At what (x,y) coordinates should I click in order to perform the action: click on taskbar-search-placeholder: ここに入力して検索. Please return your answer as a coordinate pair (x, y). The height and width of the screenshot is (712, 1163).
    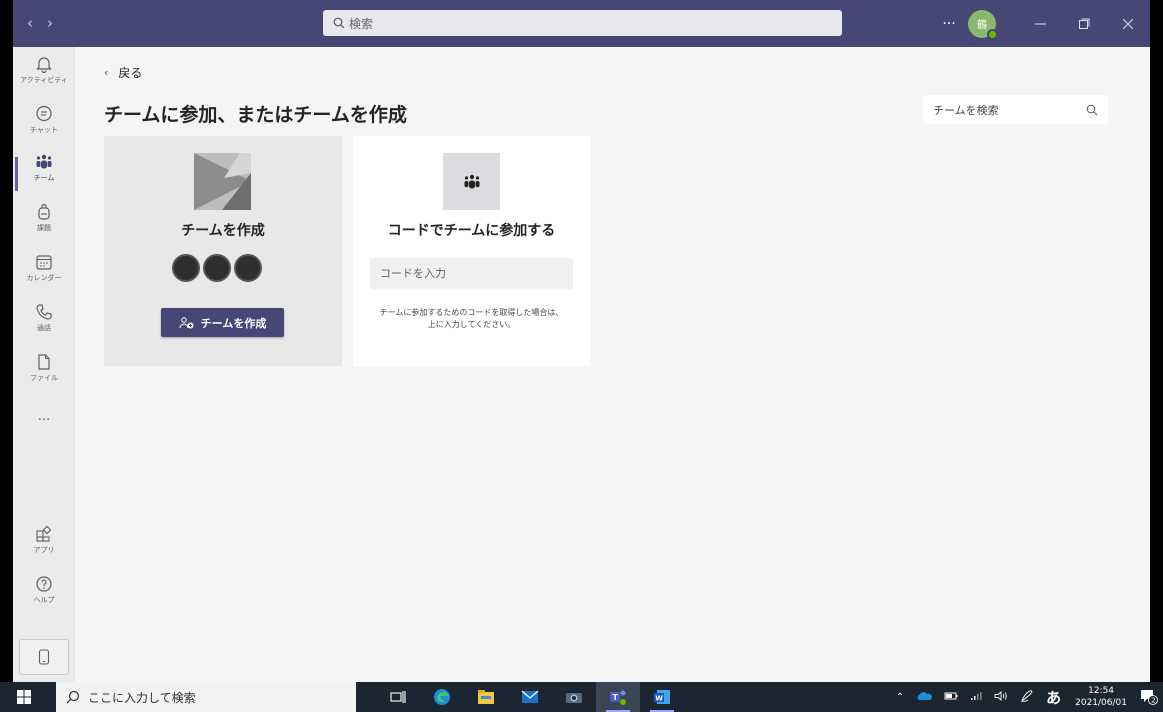
    Looking at the image, I should click on (142, 697).